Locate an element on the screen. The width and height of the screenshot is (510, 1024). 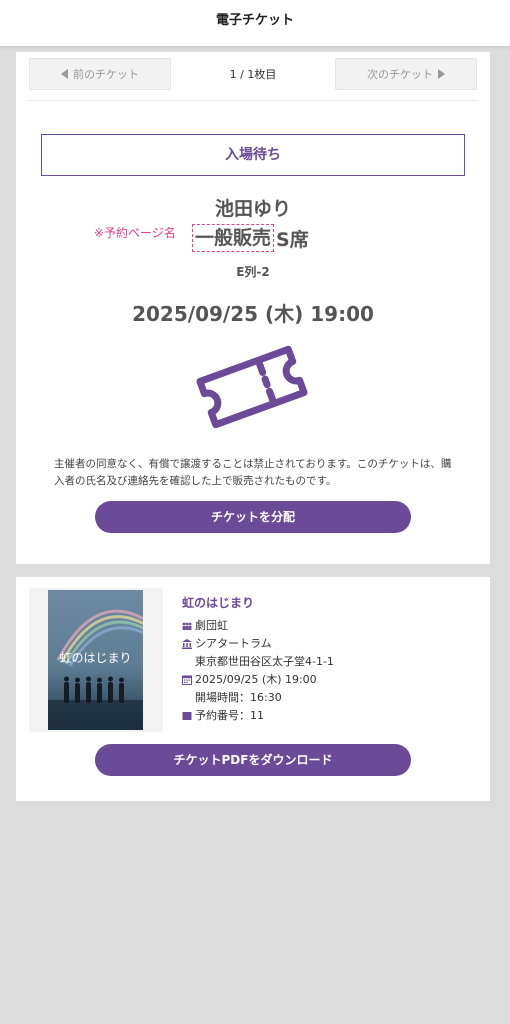
organizer-line: 劇団虹 is located at coordinates (327, 626).